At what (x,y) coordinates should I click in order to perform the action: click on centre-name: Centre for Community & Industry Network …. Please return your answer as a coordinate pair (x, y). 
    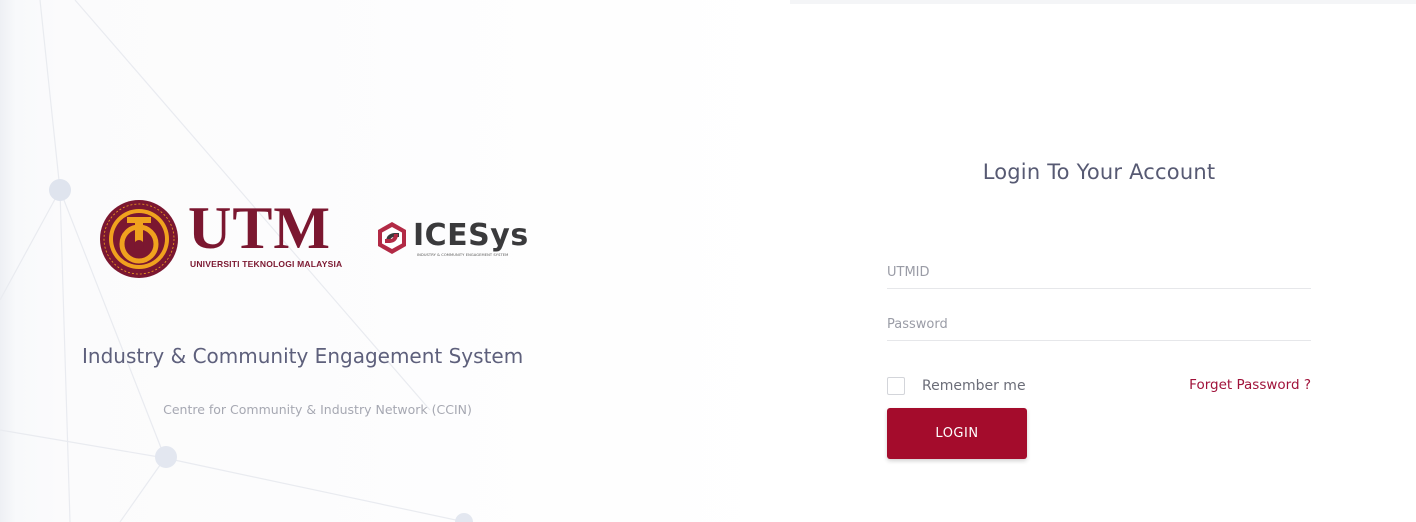
    Looking at the image, I should click on (317, 409).